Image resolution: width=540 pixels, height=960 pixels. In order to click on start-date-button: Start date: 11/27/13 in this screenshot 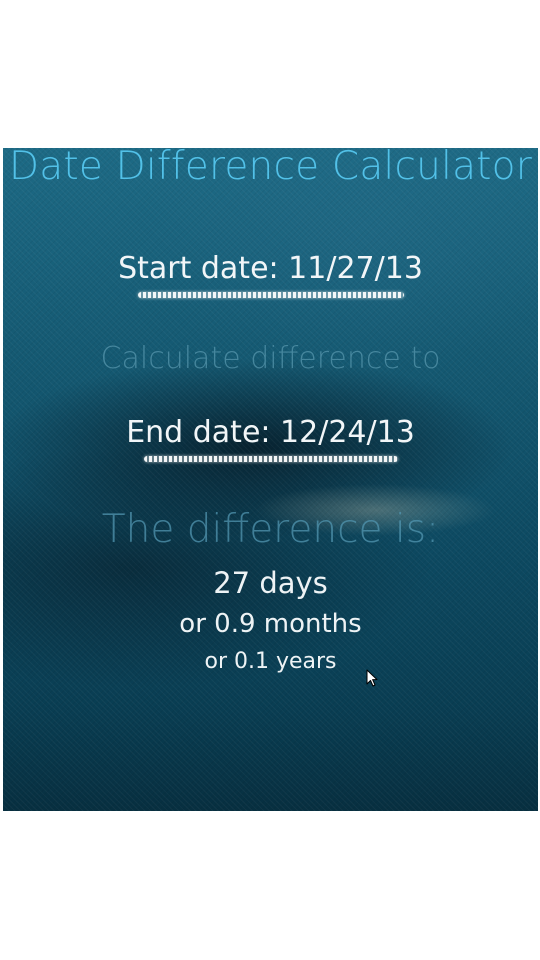, I will do `click(270, 275)`.